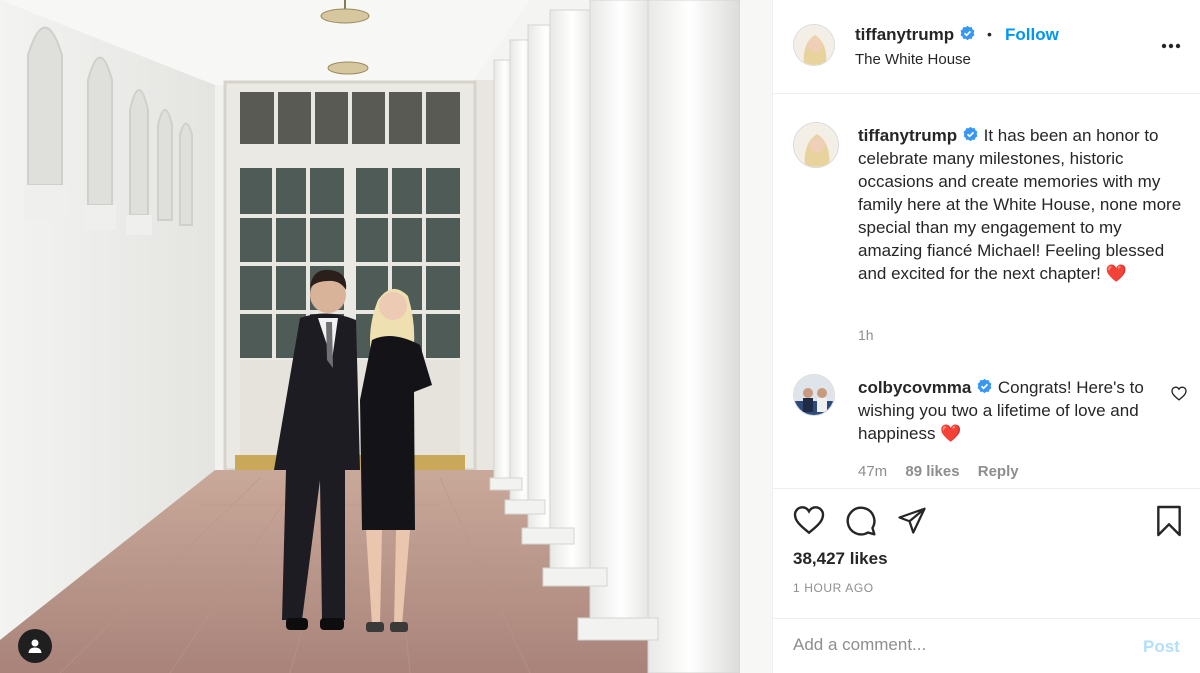  Describe the element at coordinates (1032, 35) in the screenshot. I see `follow-button: Follow` at that location.